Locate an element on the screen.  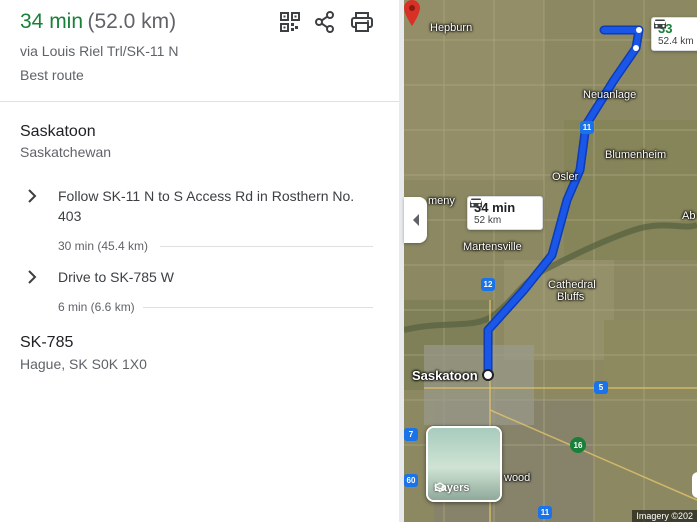
triangle-left-icon is located at coordinates (415, 220).